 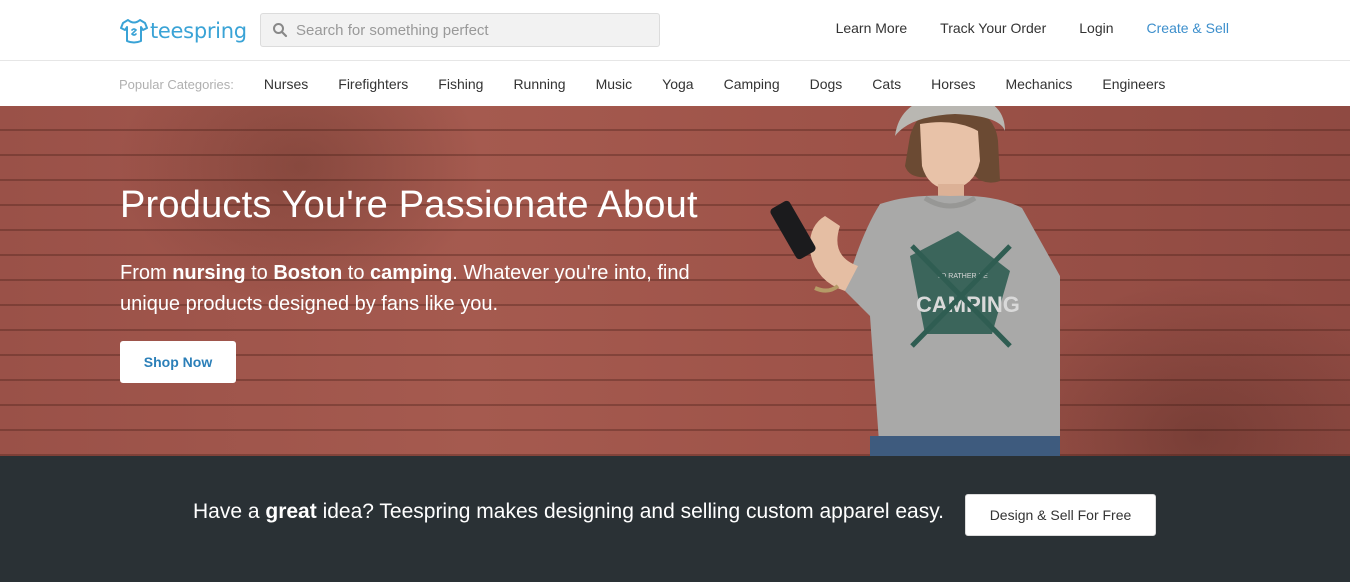 I want to click on category-link: Music, so click(x=614, y=84).